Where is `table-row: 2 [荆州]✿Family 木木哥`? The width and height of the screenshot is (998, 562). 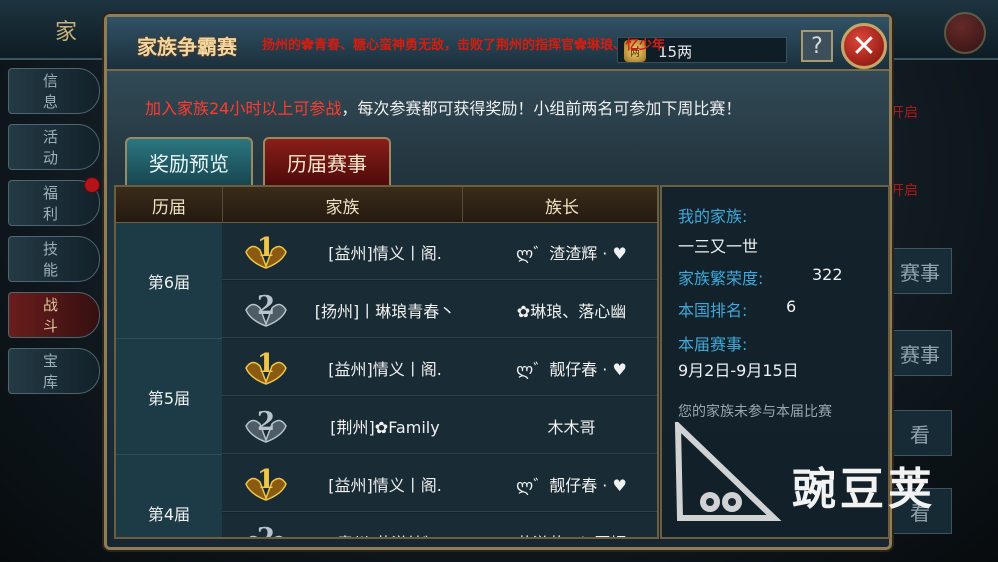
table-row: 2 [荆州]✿Family 木木哥 is located at coordinates (439, 425).